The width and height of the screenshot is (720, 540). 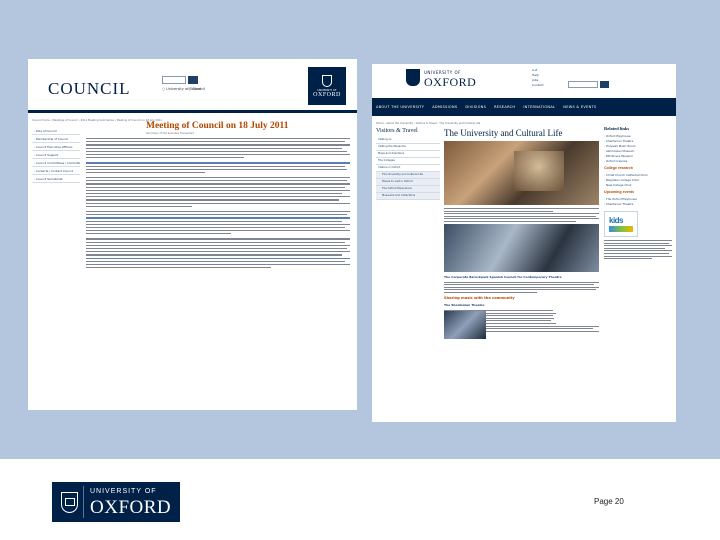 What do you see at coordinates (56, 139) in the screenshot?
I see `council-nav-item: Membership of Council` at bounding box center [56, 139].